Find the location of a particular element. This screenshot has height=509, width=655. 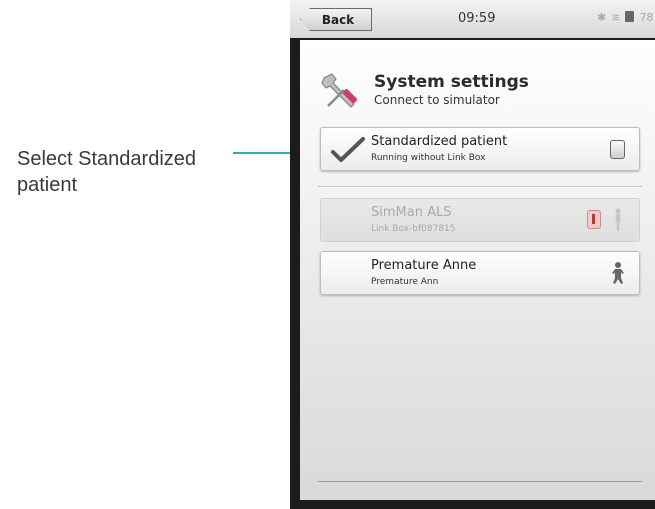

back-button: Back is located at coordinates (336, 19).